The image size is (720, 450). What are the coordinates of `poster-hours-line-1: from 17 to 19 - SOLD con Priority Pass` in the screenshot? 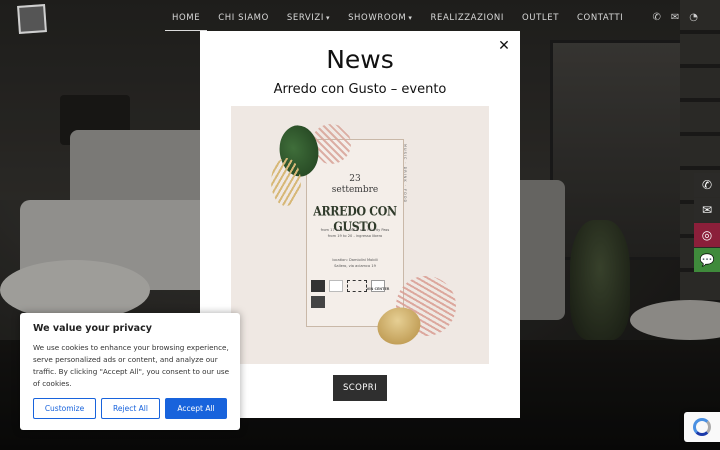 It's located at (355, 230).